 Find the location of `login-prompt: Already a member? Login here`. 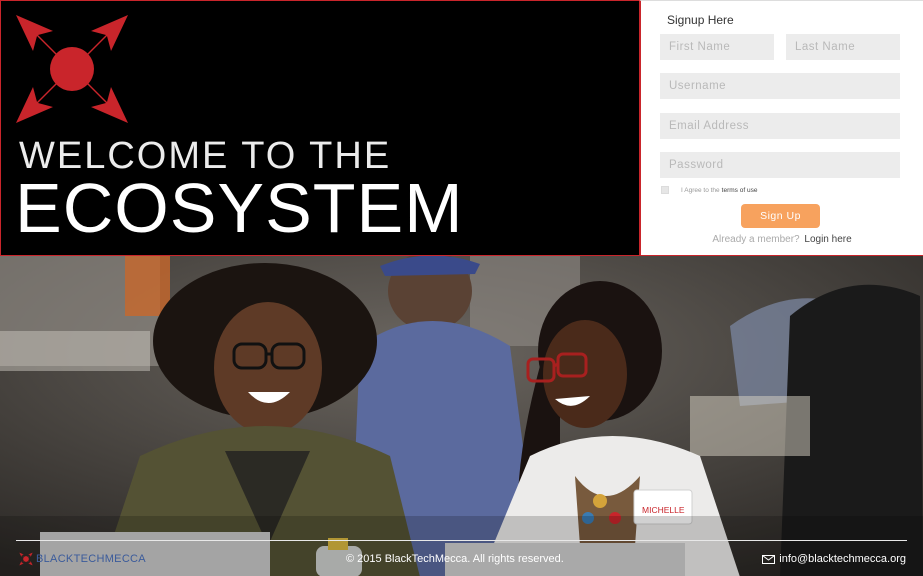

login-prompt: Already a member? Login here is located at coordinates (782, 239).